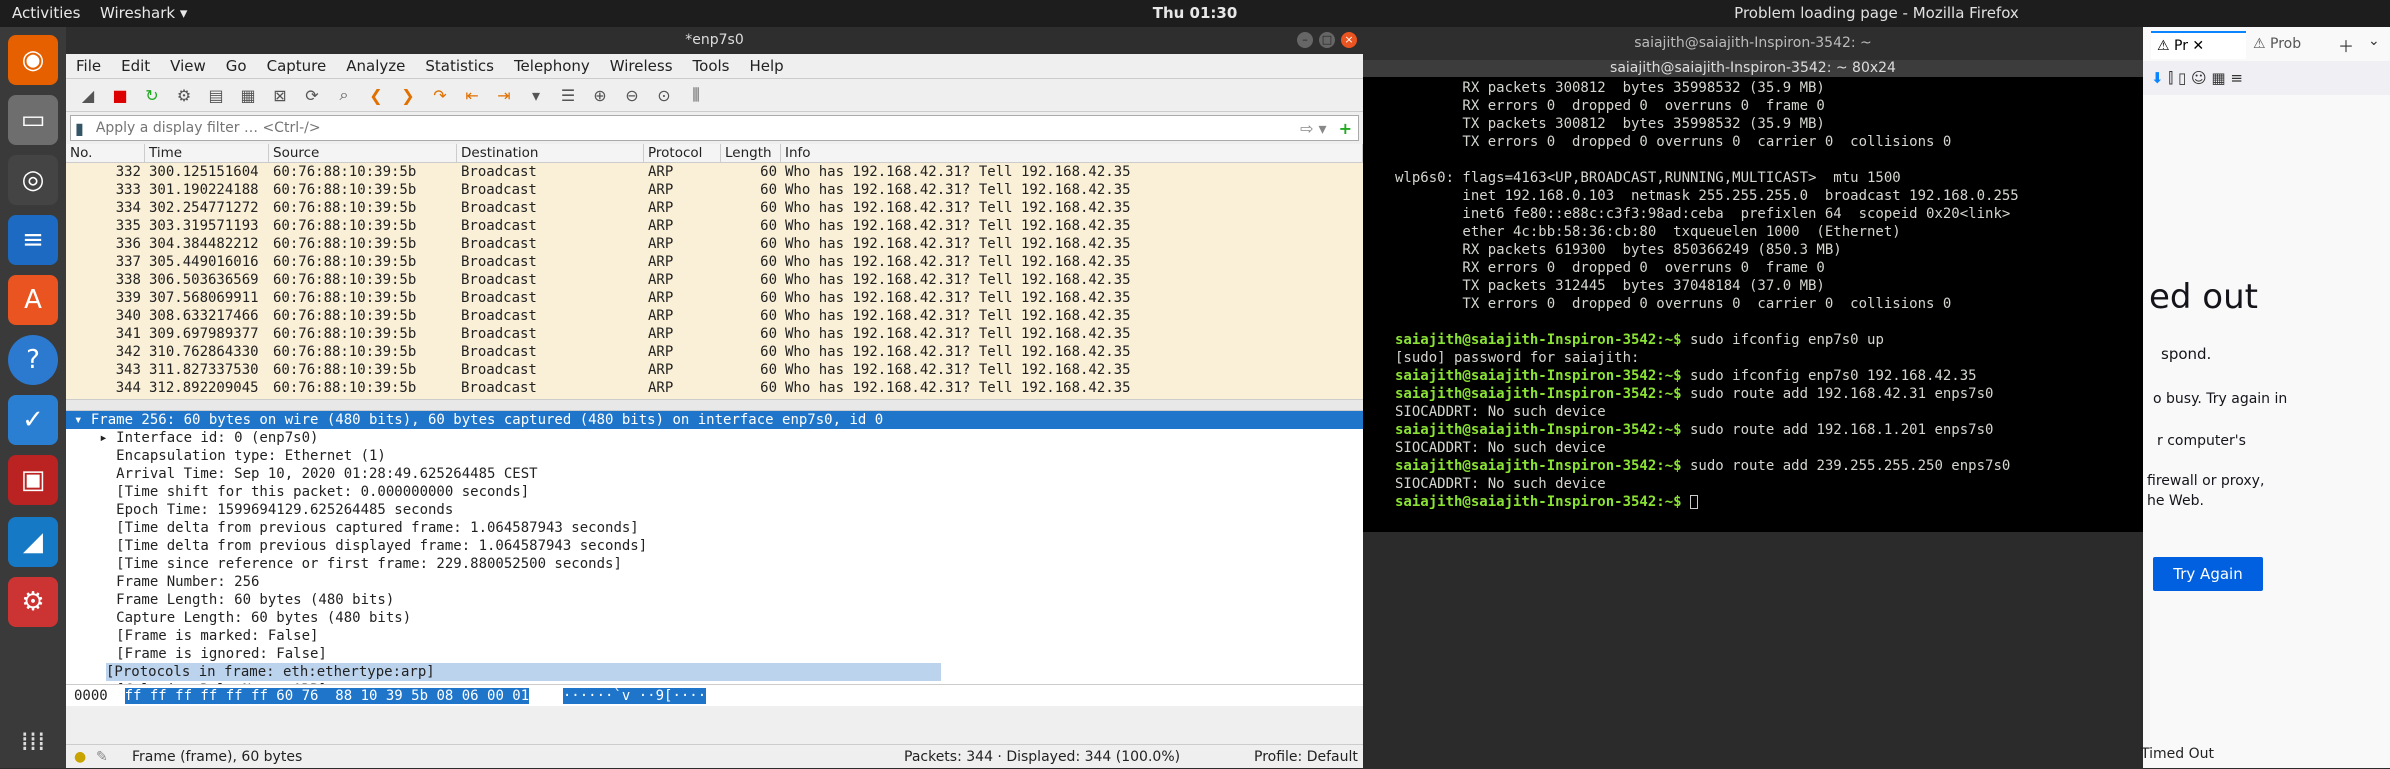  I want to click on menu-wireless: Wireless, so click(641, 66).